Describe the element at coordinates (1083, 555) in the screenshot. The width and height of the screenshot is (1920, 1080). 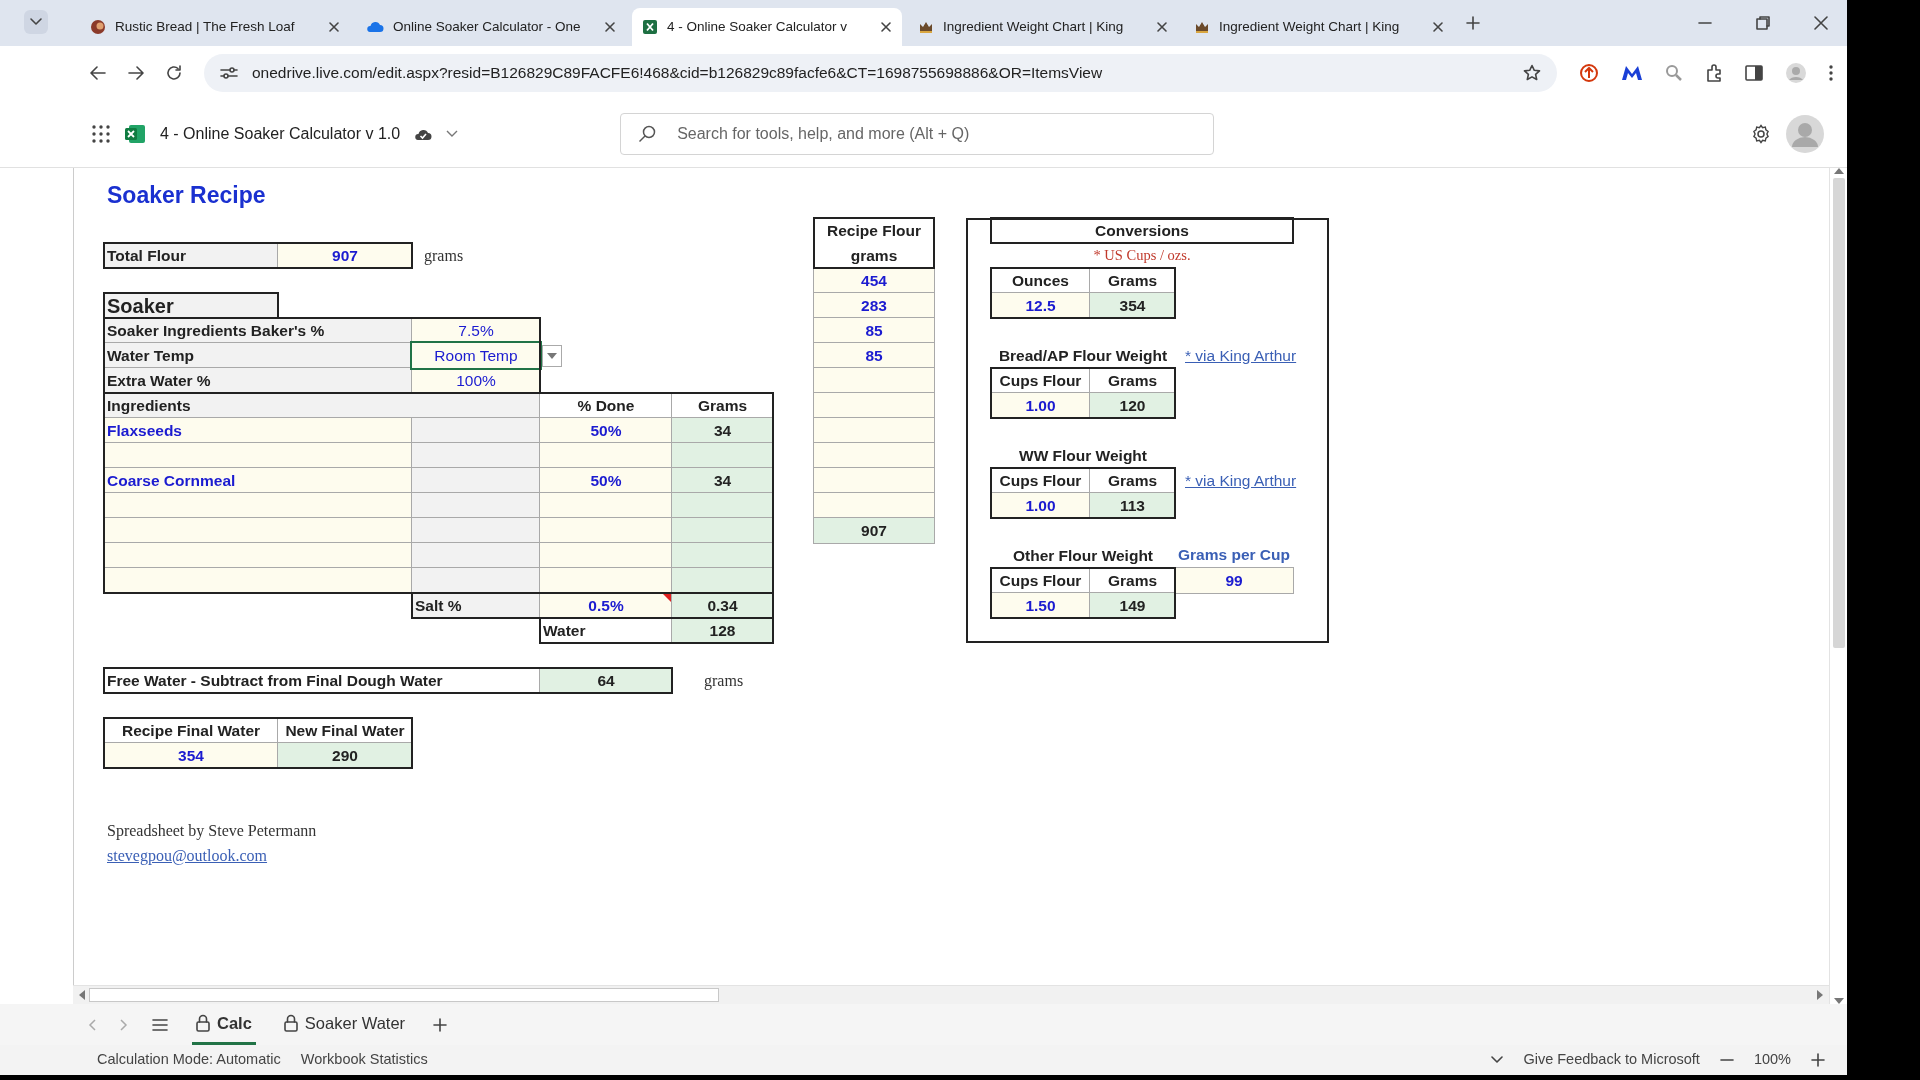
I see `table-heading: Other Flour Weight` at that location.